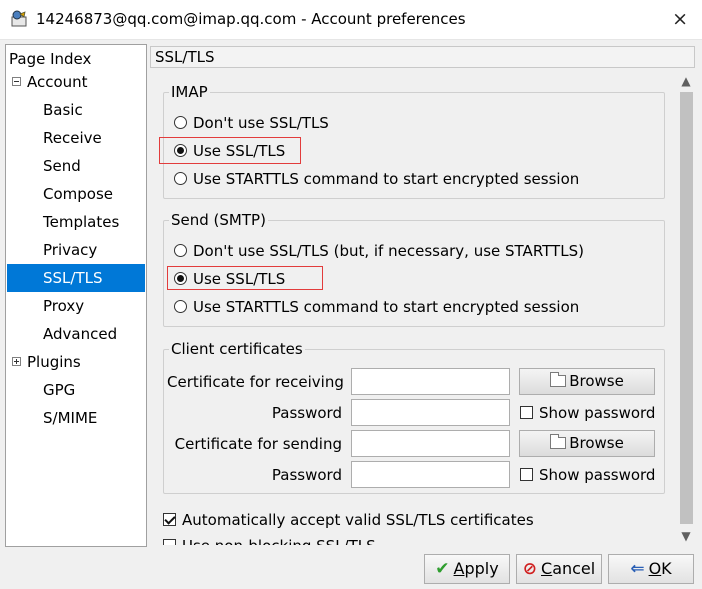 Image resolution: width=702 pixels, height=589 pixels. I want to click on tree-label: Privacy, so click(70, 250).